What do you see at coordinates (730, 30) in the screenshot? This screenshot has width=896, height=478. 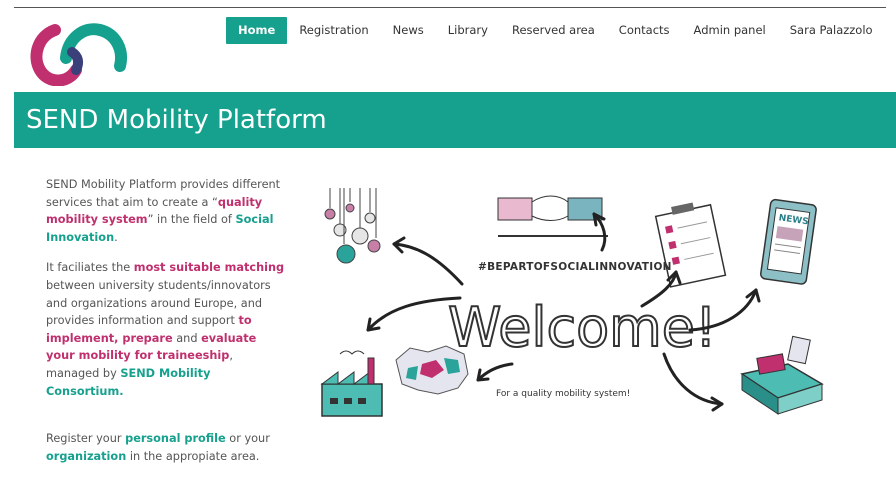 I see `nav-admin-panel: Admin panel` at bounding box center [730, 30].